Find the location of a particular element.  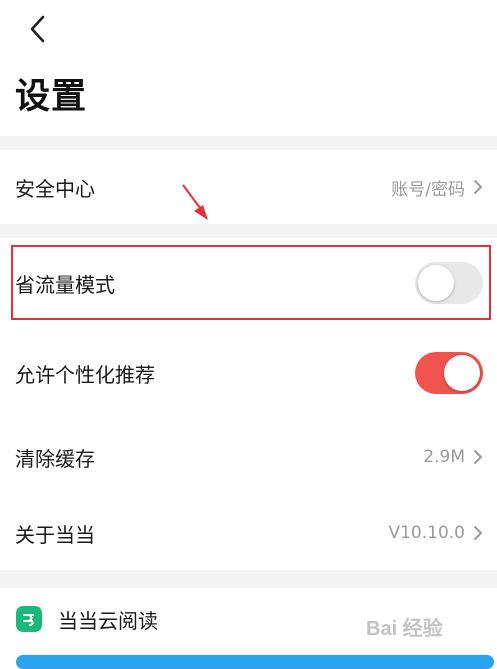

dangdang-logo-icon is located at coordinates (29, 619).